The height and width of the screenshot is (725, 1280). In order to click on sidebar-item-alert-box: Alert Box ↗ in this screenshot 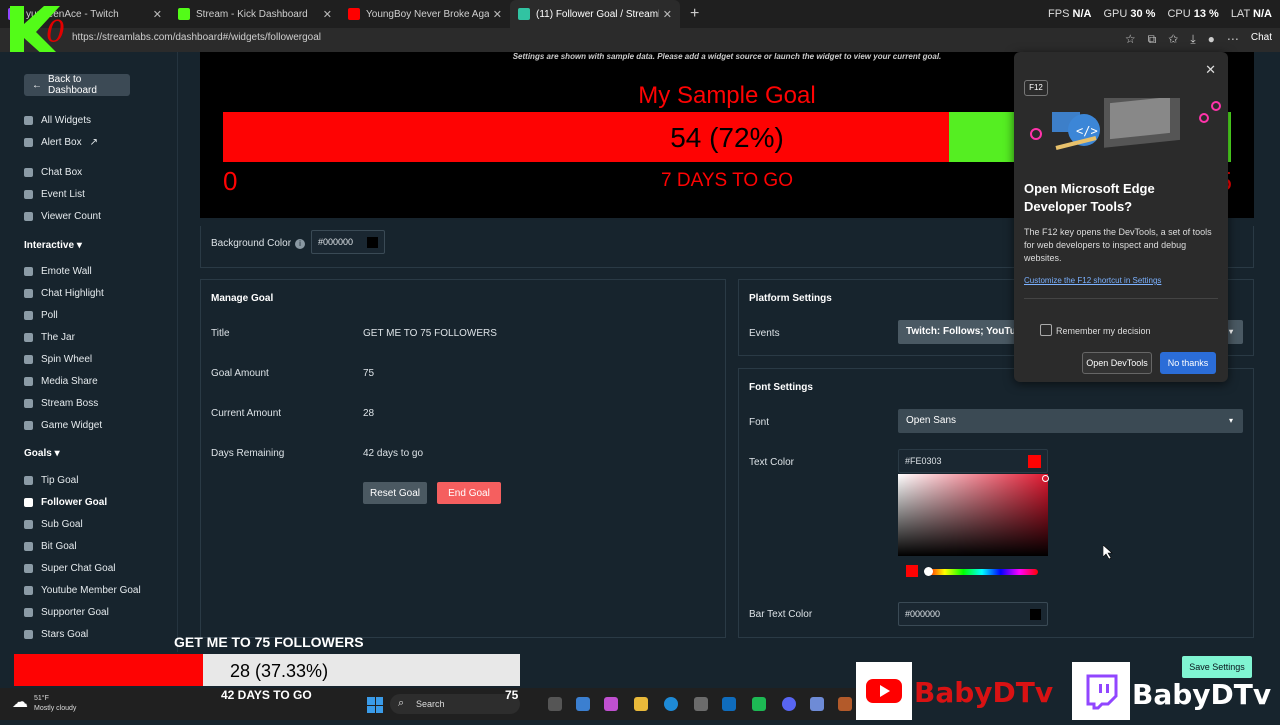, I will do `click(61, 142)`.